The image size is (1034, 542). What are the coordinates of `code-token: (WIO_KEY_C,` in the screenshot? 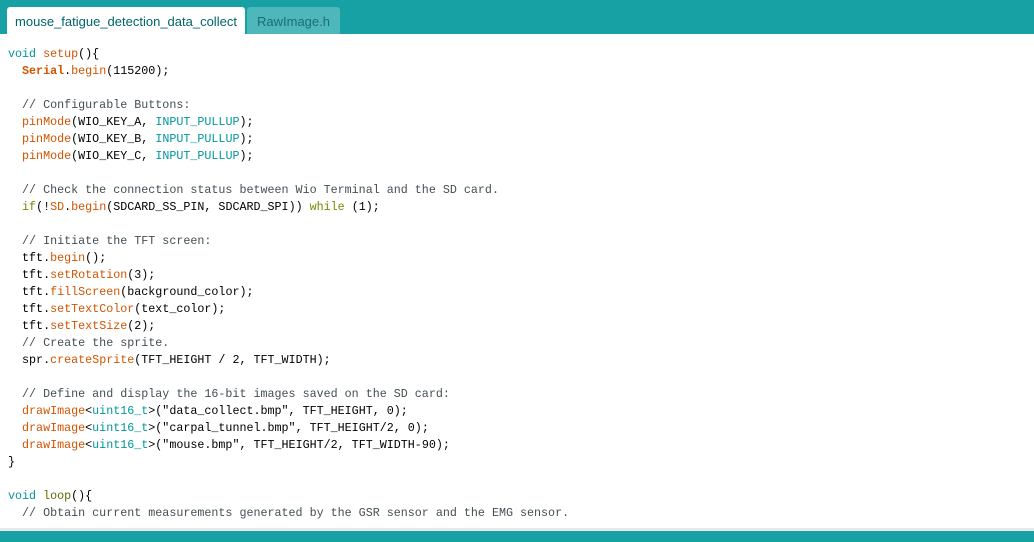 It's located at (113, 156).